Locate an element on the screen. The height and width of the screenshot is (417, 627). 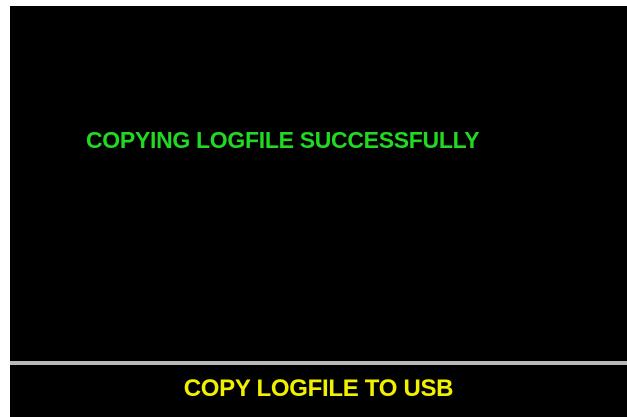
copy-status-message: COPYING LOGFILE SUCCESSFULLY is located at coordinates (283, 140).